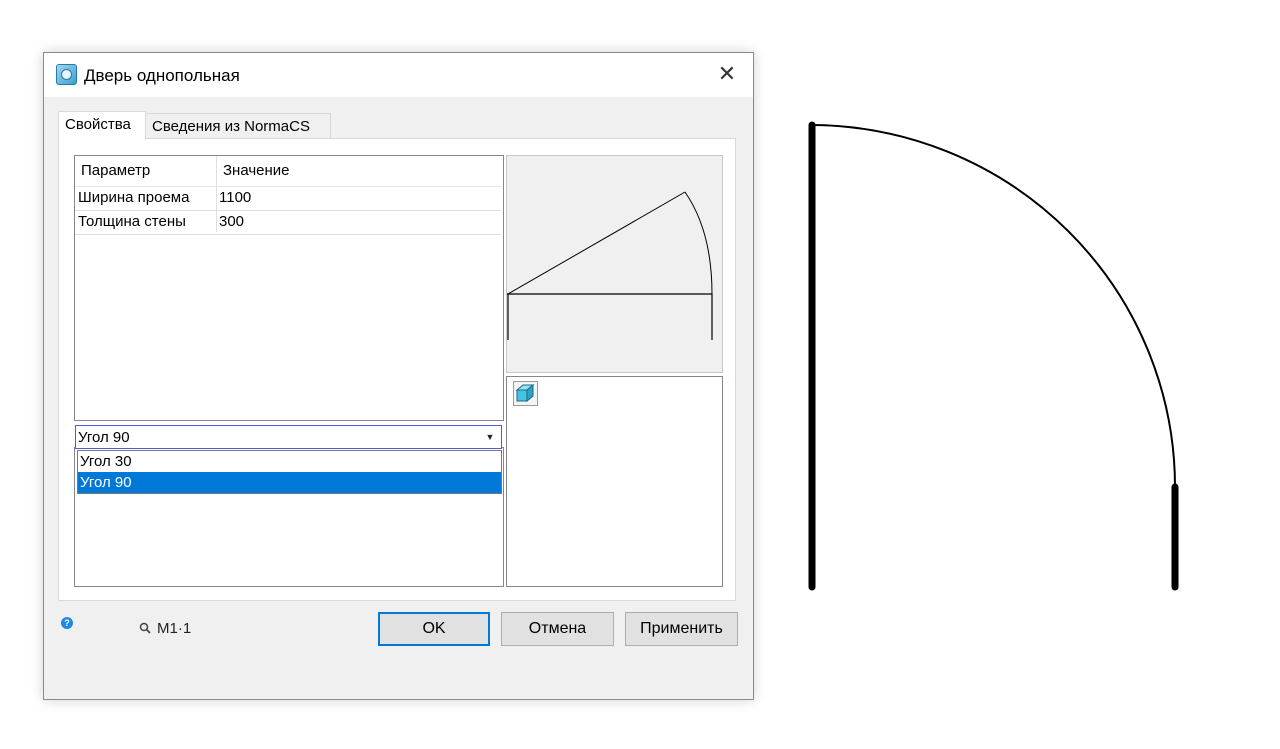  Describe the element at coordinates (557, 629) in the screenshot. I see `cancel-button: Отмена` at that location.